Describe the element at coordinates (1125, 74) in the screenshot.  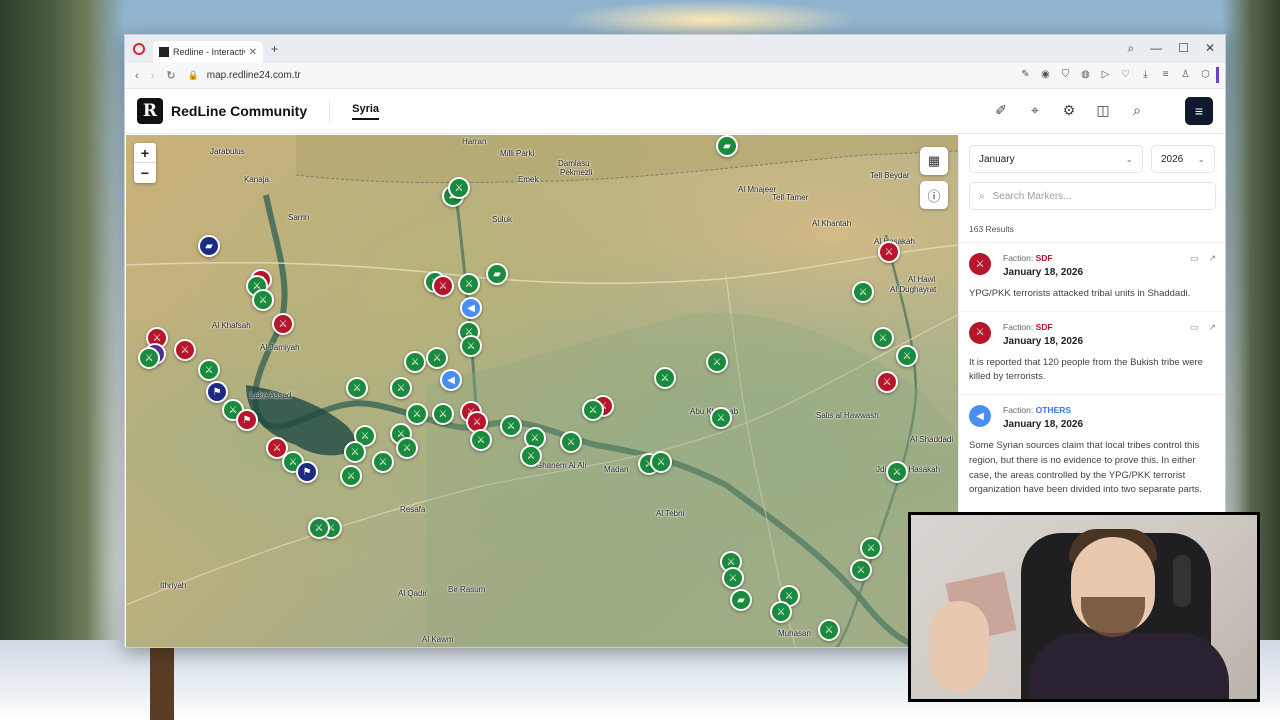
I see `heart-icon: ♡` at that location.